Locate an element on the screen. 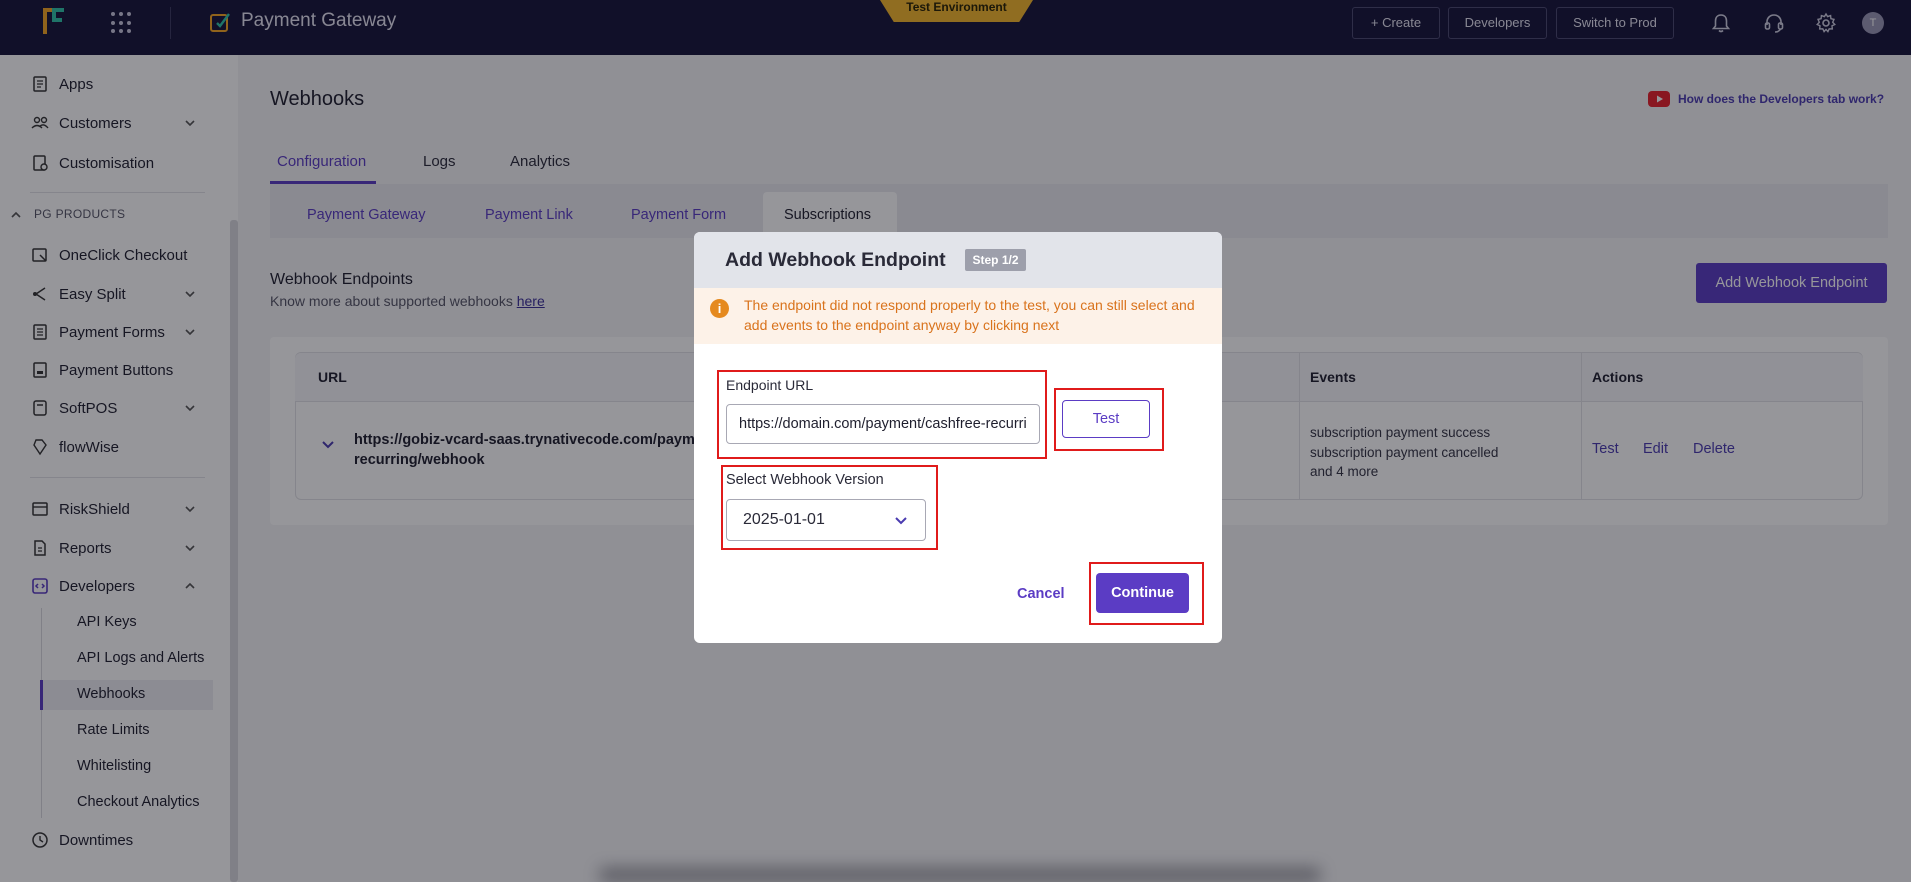 This screenshot has width=1911, height=882. continue-button: Continue is located at coordinates (1142, 593).